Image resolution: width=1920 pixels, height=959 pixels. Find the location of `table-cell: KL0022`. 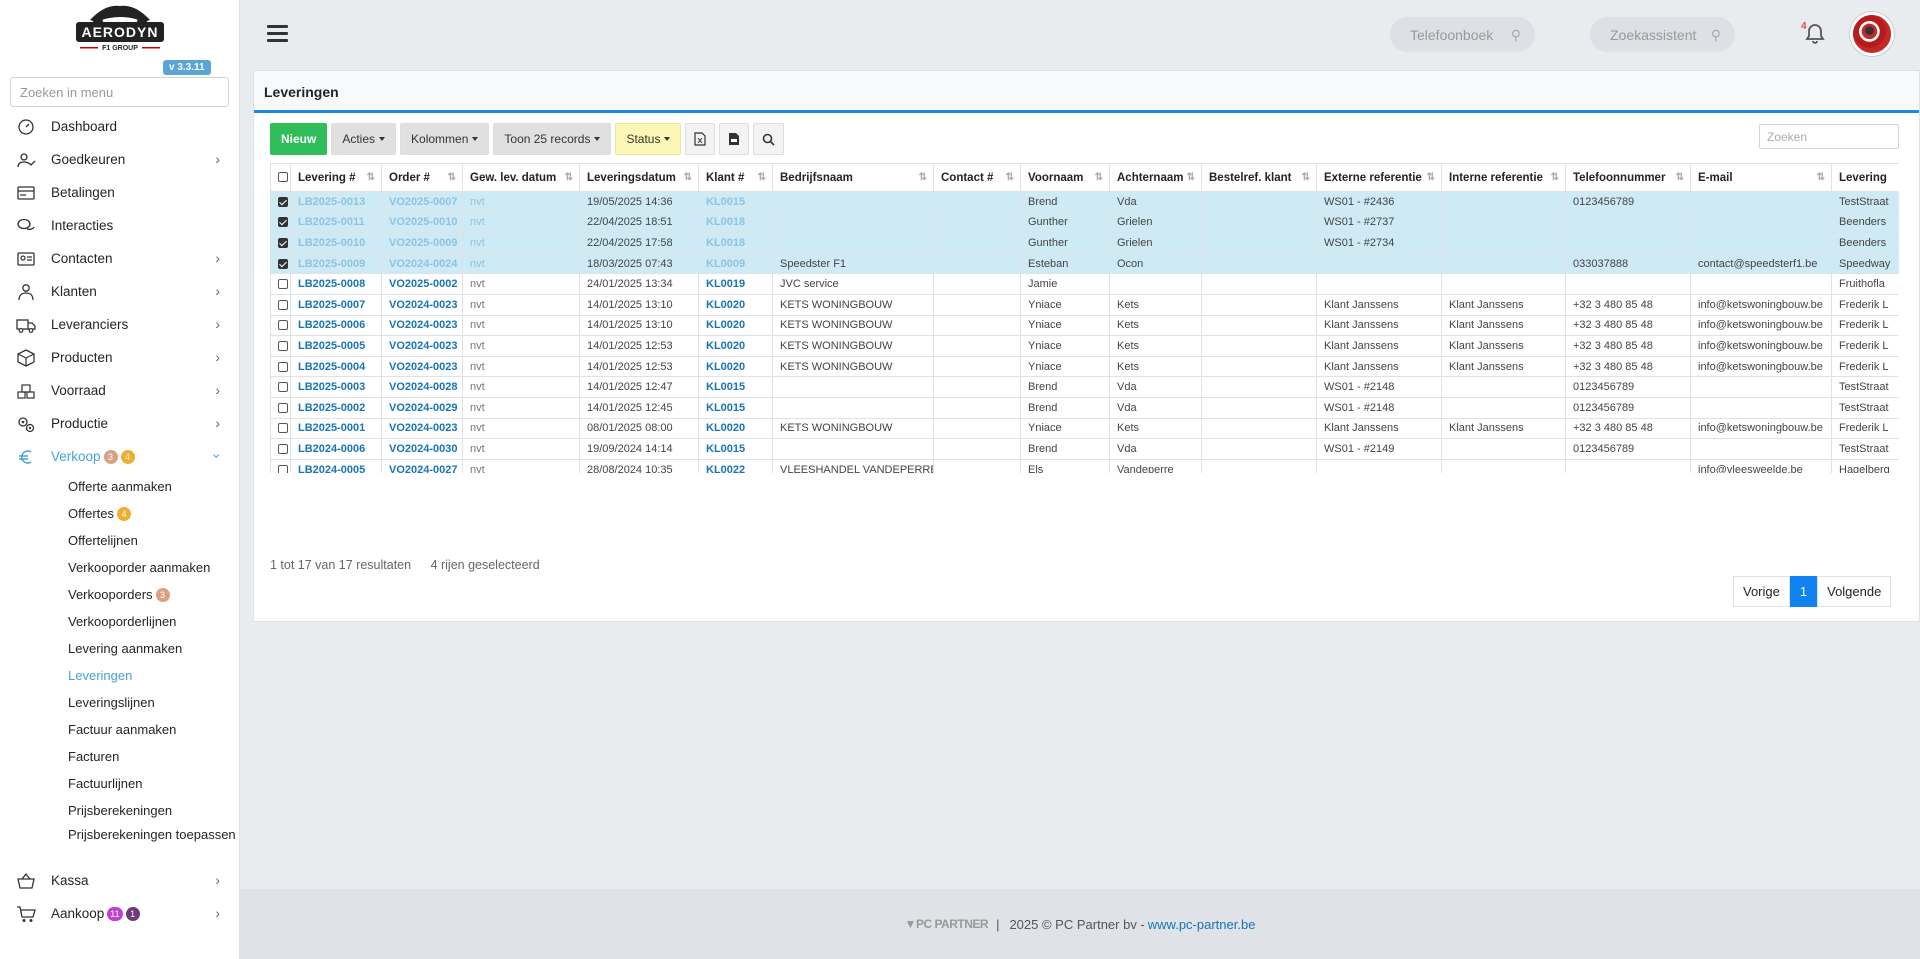

table-cell: KL0022 is located at coordinates (735, 465).